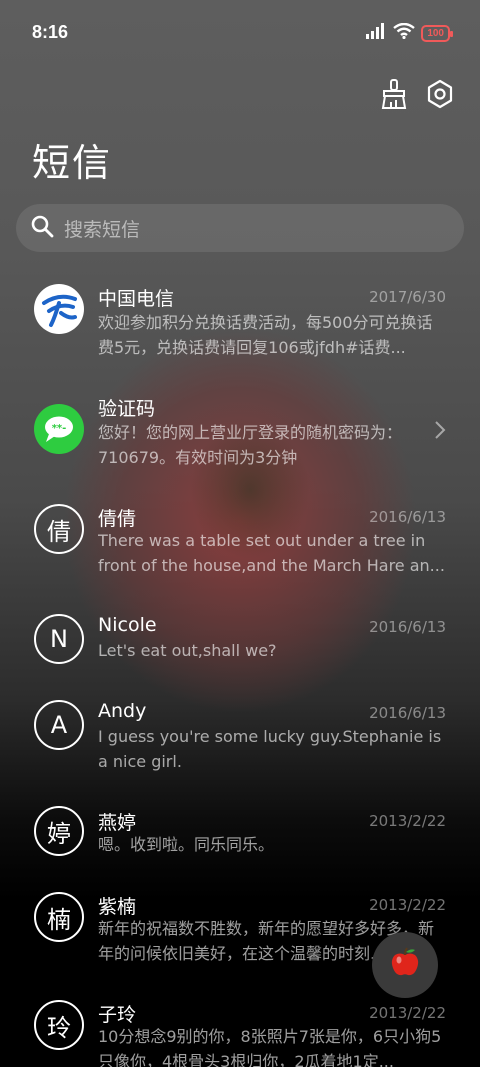 Image resolution: width=480 pixels, height=1067 pixels. I want to click on settings-hexagon-icon, so click(440, 94).